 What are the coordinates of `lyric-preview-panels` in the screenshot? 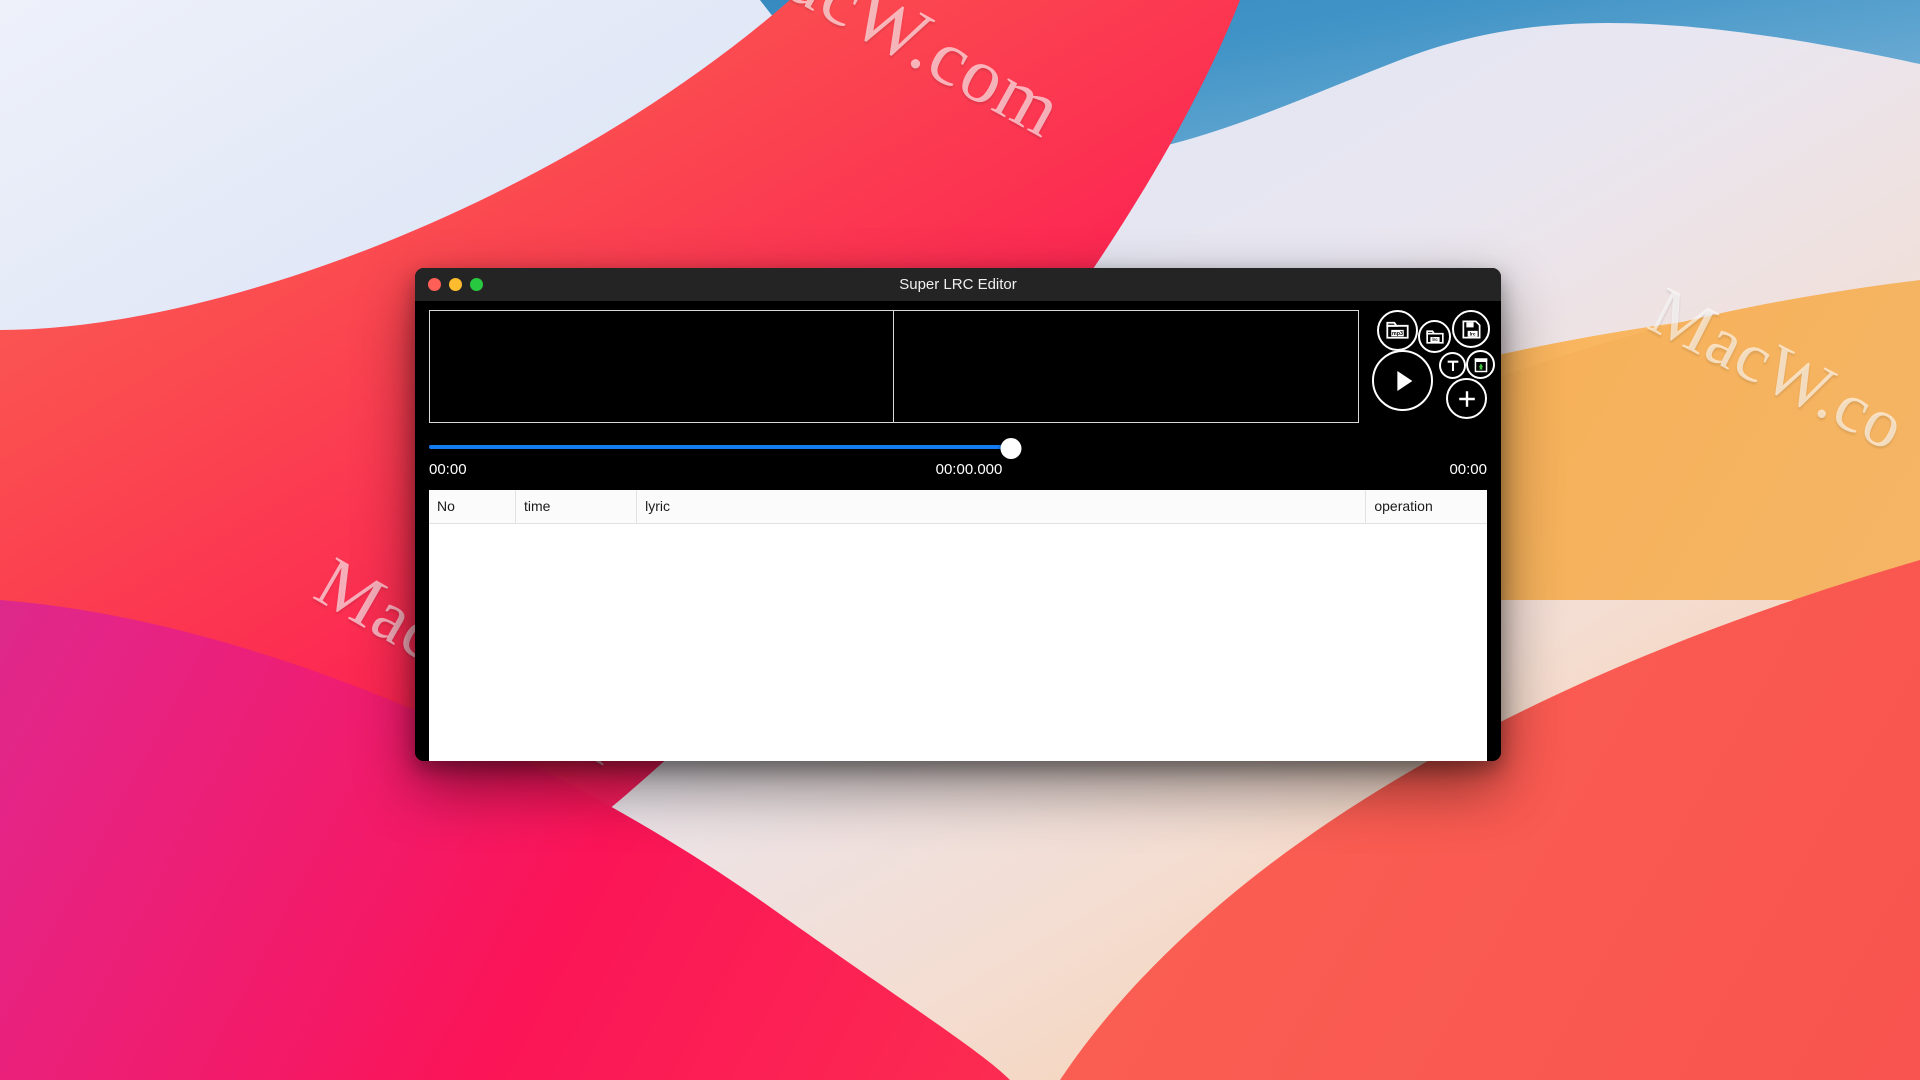 It's located at (894, 366).